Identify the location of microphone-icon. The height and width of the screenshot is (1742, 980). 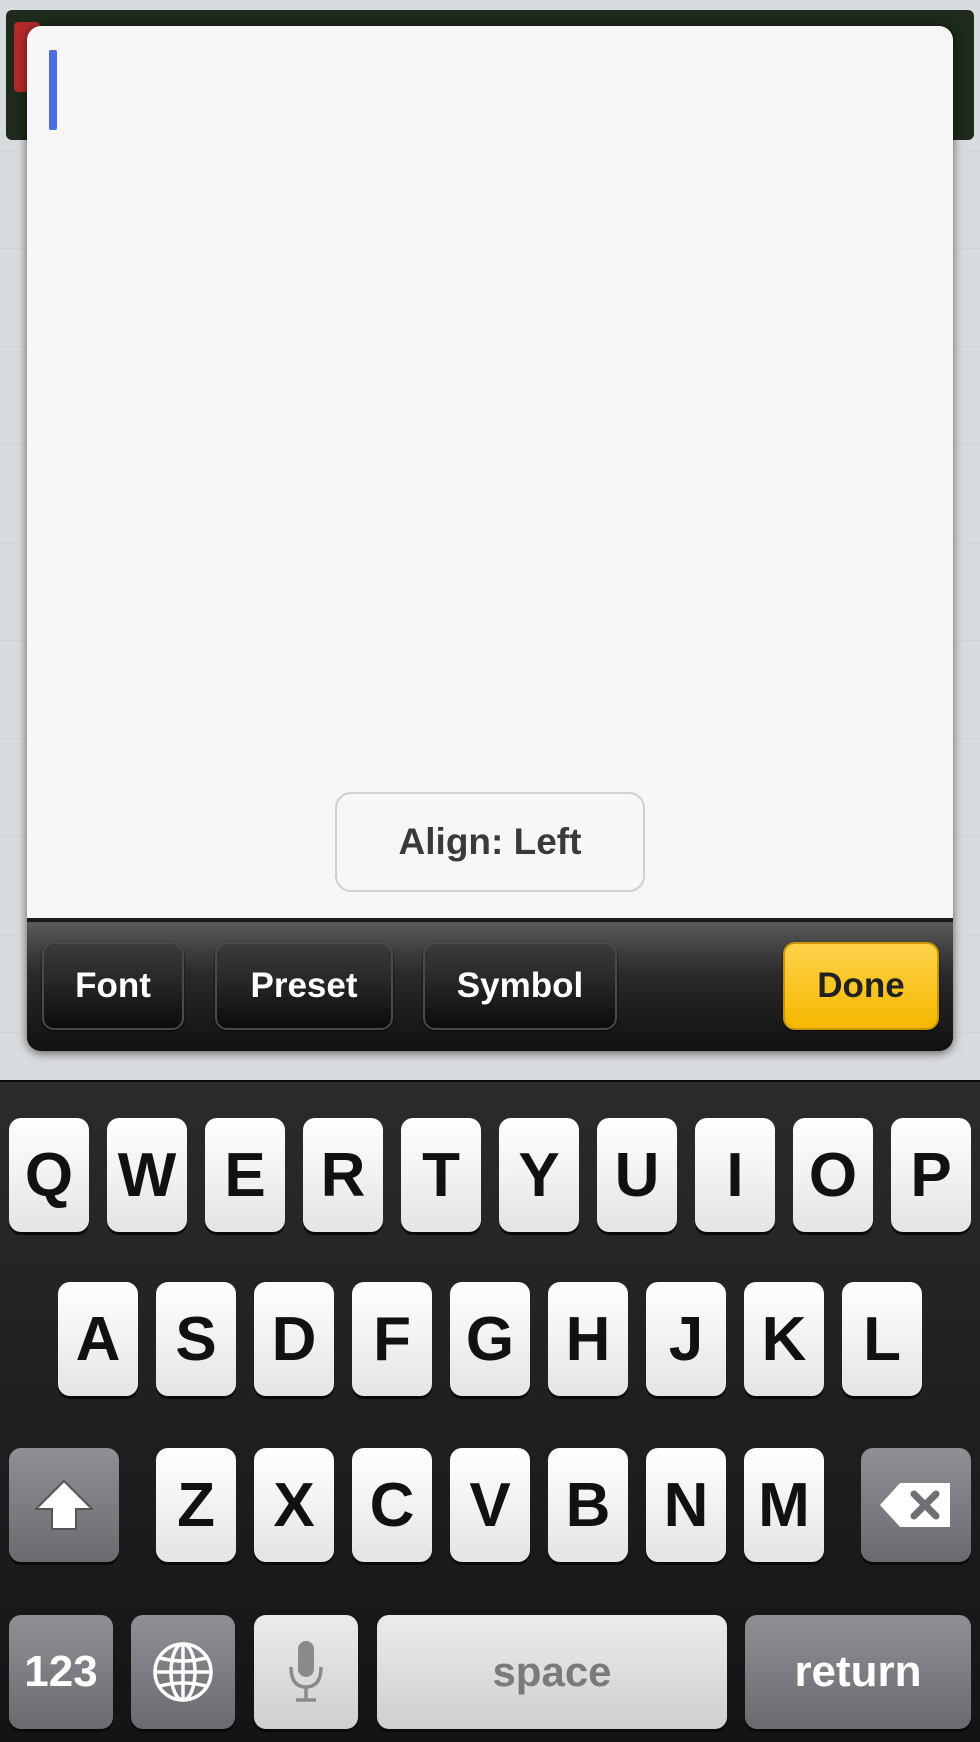
(306, 1671).